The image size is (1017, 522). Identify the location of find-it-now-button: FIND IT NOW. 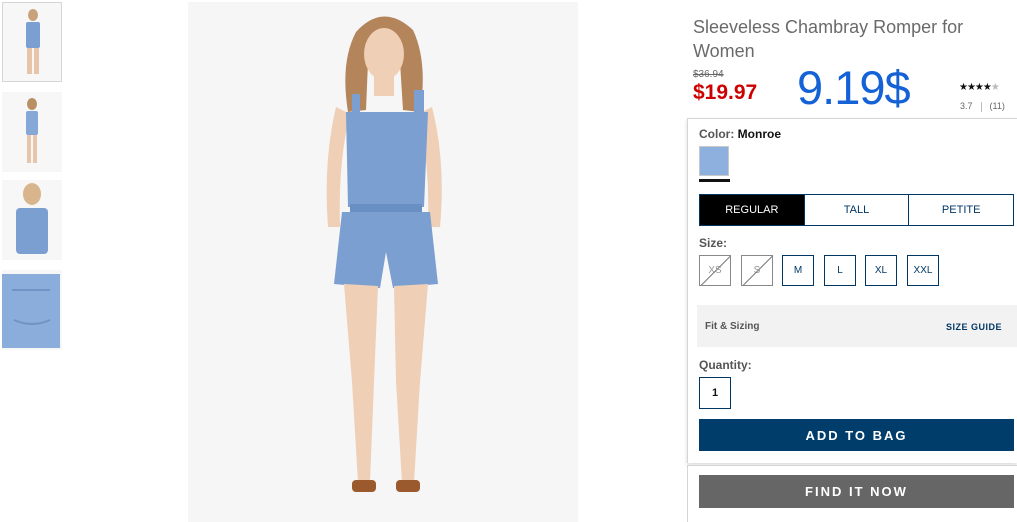
(856, 491).